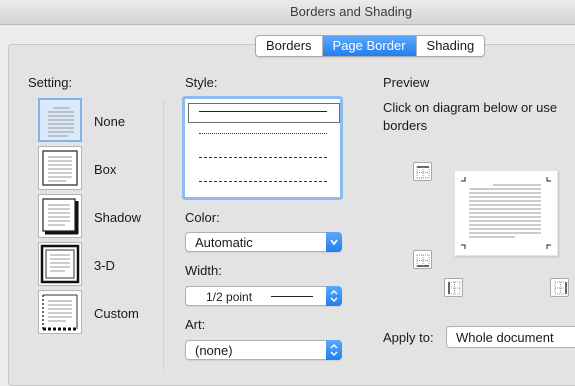 Image resolution: width=575 pixels, height=386 pixels. What do you see at coordinates (405, 125) in the screenshot?
I see `preview-instruction-continued: borders` at bounding box center [405, 125].